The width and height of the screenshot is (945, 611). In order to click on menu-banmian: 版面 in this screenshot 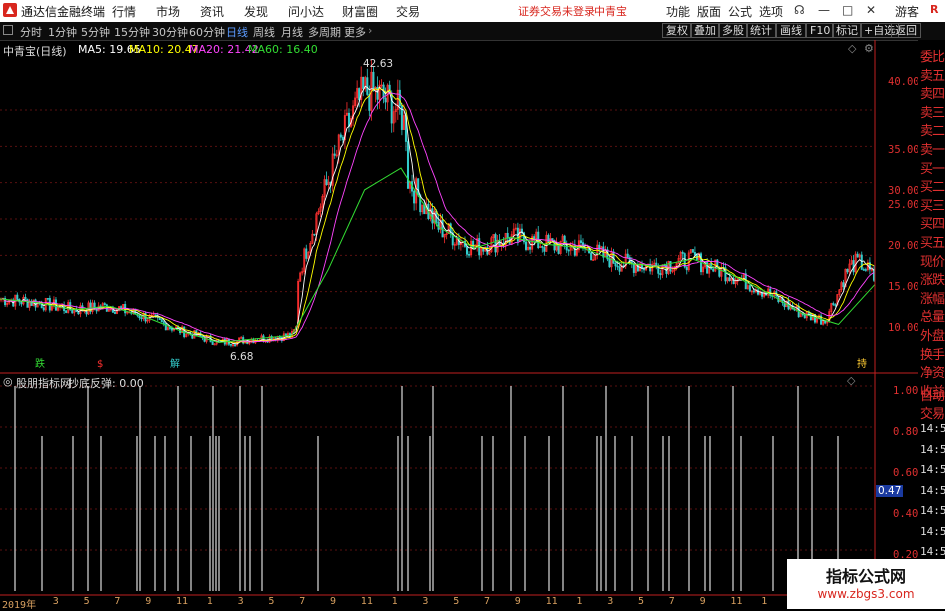, I will do `click(709, 11)`.